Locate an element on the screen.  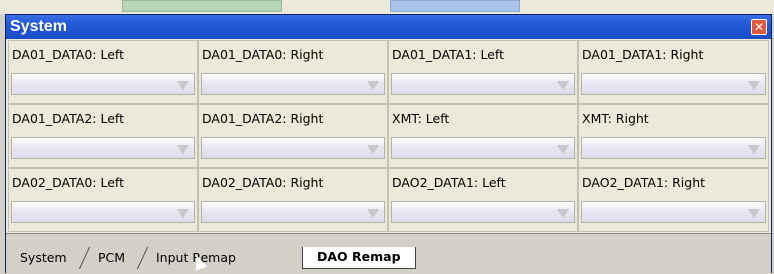
field-label: DA01_DATA0: Left is located at coordinates (68, 54).